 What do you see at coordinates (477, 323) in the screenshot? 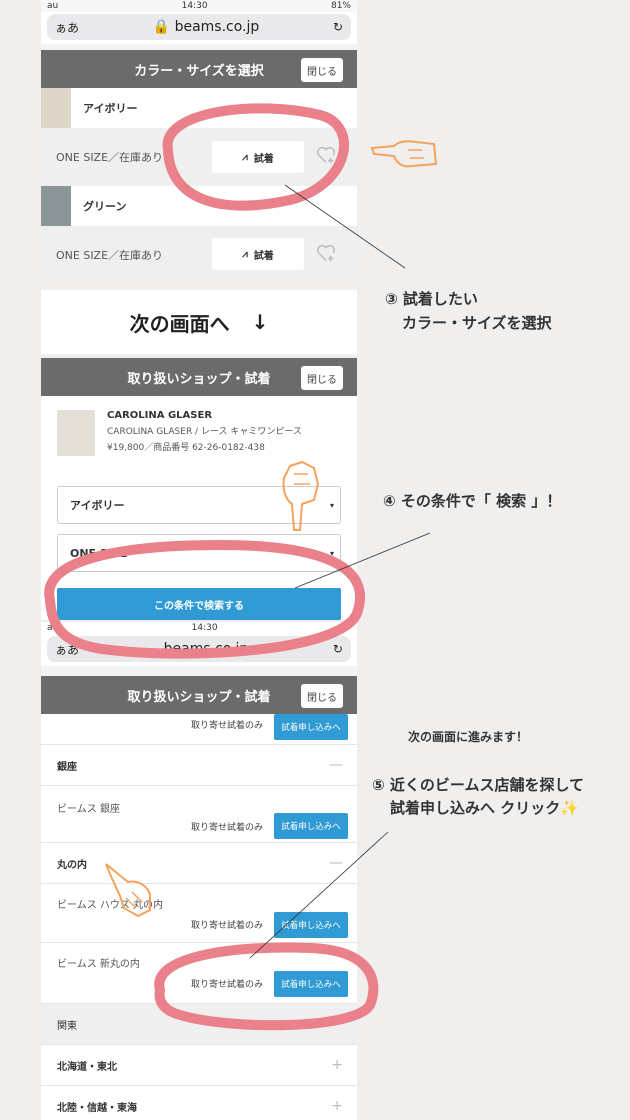
I see `step3-annotation-line2: カラー・サイズを選択` at bounding box center [477, 323].